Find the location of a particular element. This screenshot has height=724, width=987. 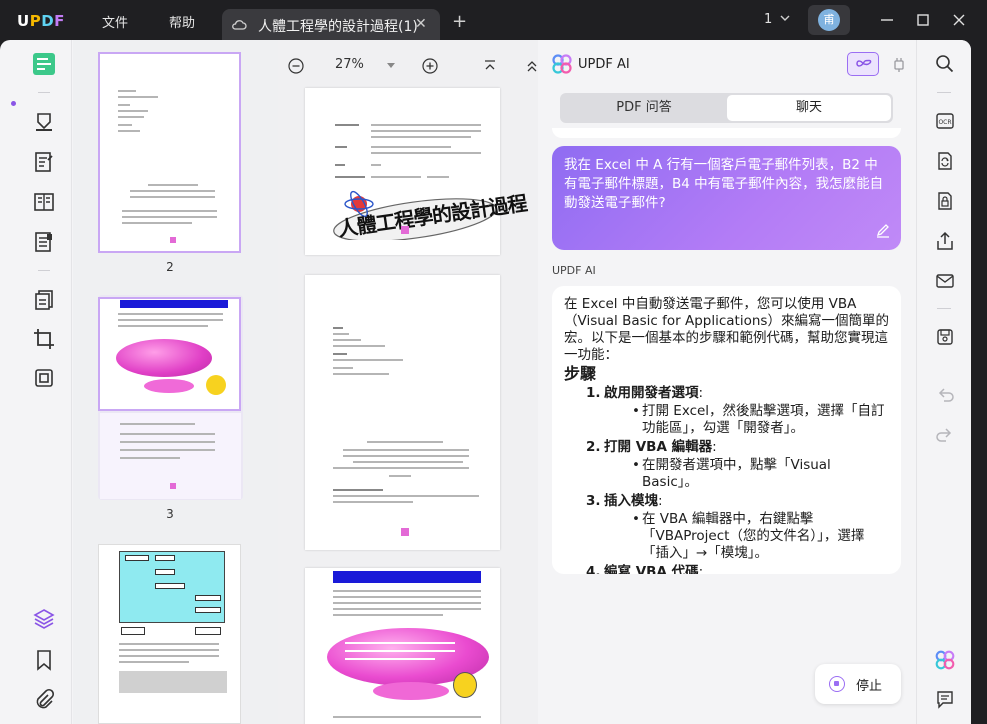

zoom-out-icon is located at coordinates (296, 66).